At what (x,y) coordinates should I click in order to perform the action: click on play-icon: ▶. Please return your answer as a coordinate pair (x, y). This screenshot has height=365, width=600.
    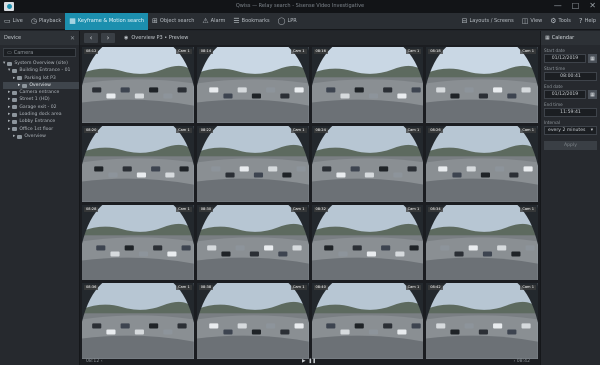
    Looking at the image, I should click on (304, 361).